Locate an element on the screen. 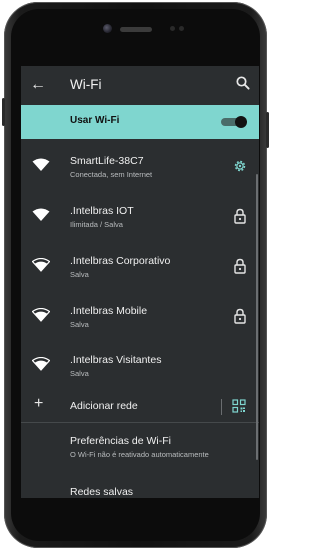 The height and width of the screenshot is (552, 320). add-network-label: Adicionar rede is located at coordinates (104, 406).